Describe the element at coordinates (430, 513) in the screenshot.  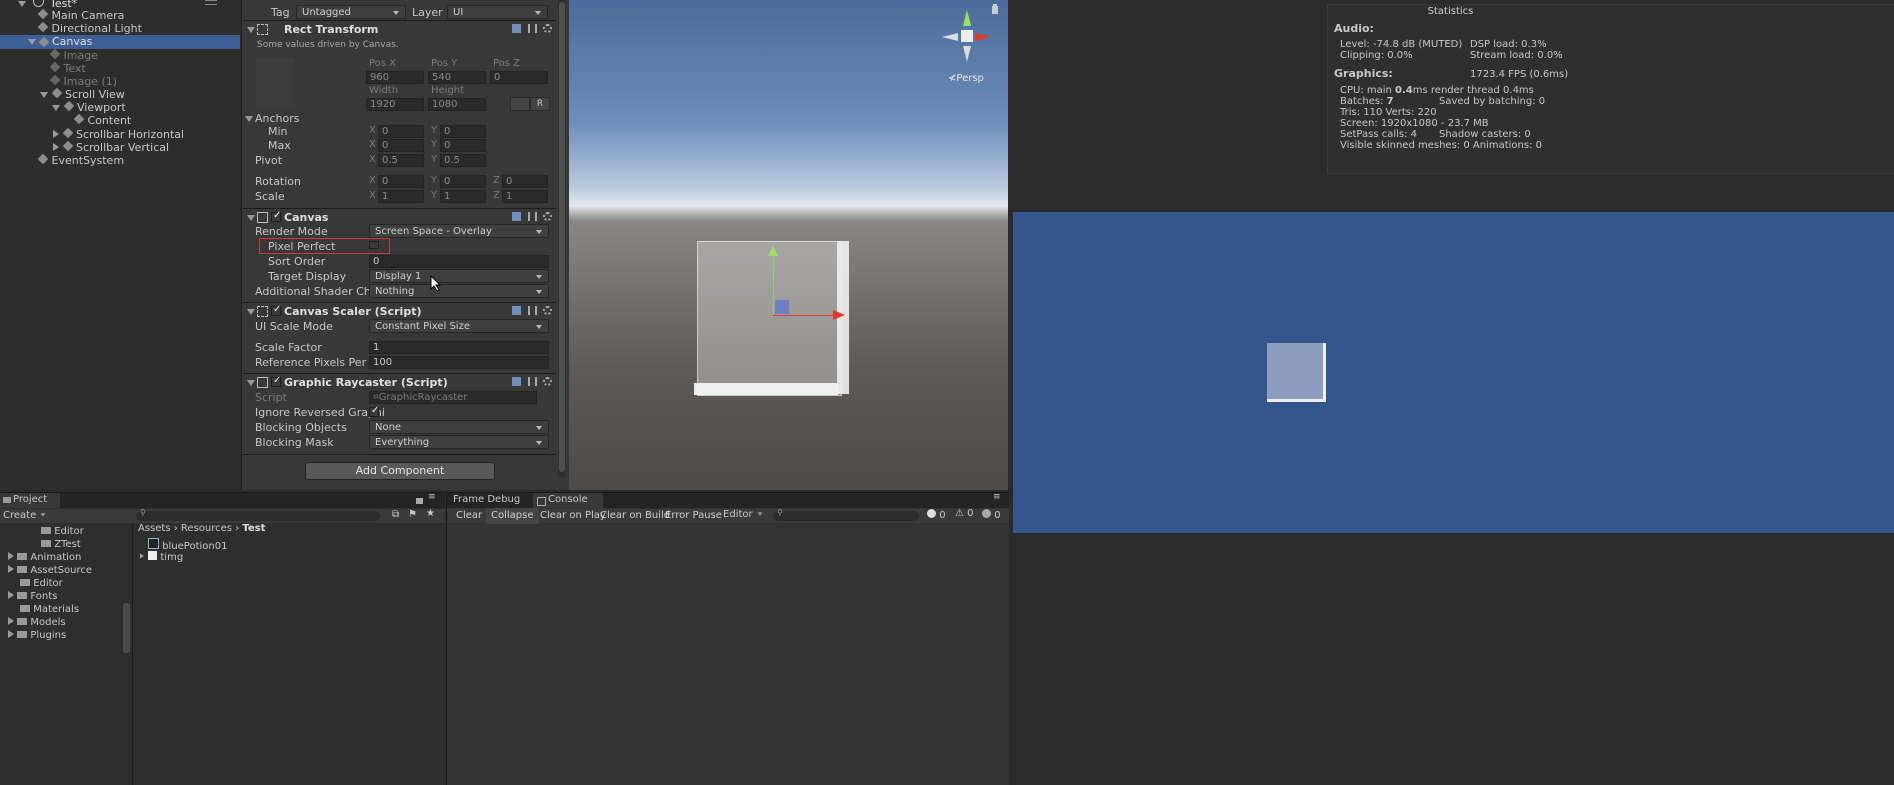
I see `favorites-star-icon: ★` at that location.